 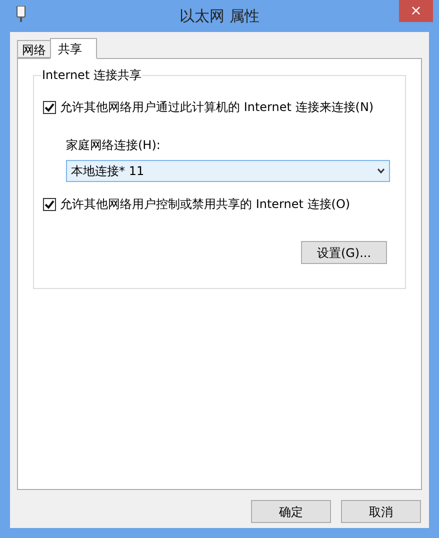 What do you see at coordinates (228, 171) in the screenshot?
I see `dropdown: 本地连接* 11` at bounding box center [228, 171].